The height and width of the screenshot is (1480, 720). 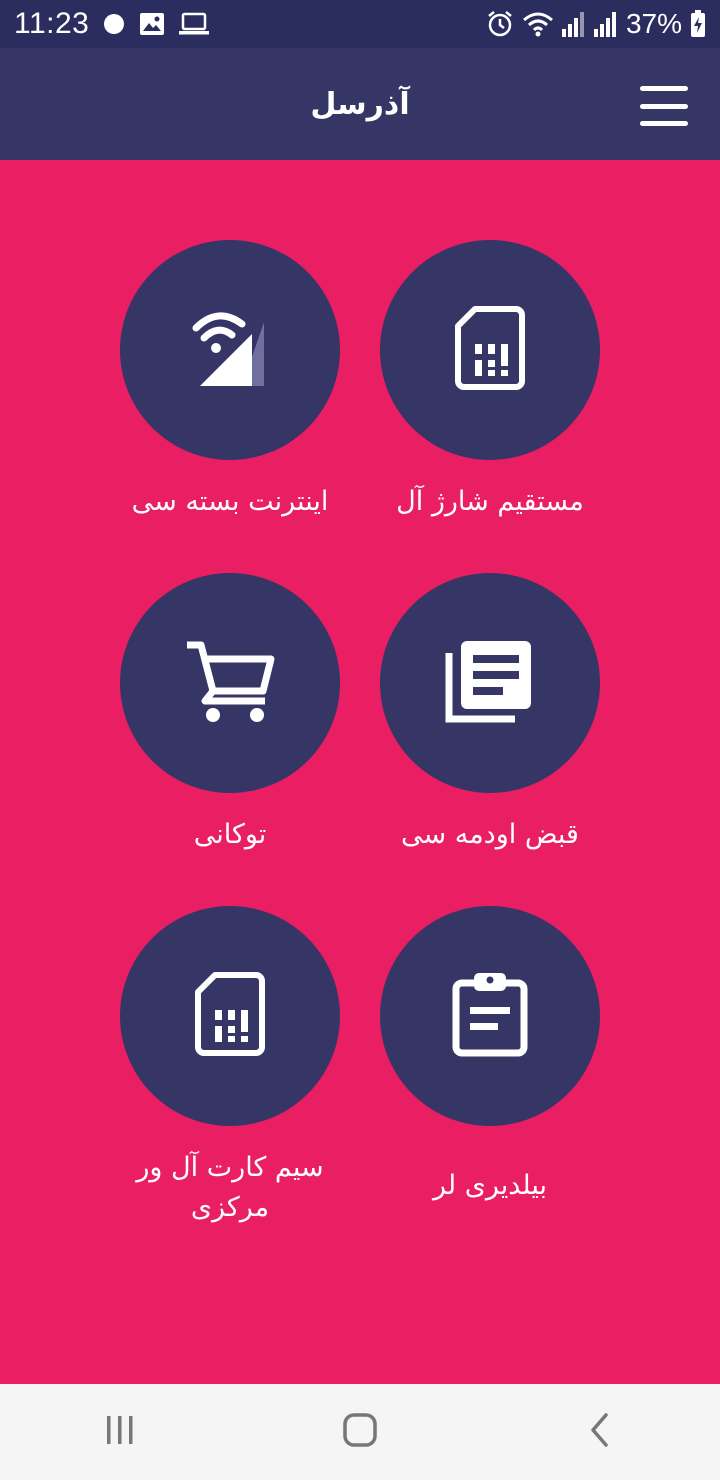 I want to click on recent-apps-icon, so click(x=120, y=1432).